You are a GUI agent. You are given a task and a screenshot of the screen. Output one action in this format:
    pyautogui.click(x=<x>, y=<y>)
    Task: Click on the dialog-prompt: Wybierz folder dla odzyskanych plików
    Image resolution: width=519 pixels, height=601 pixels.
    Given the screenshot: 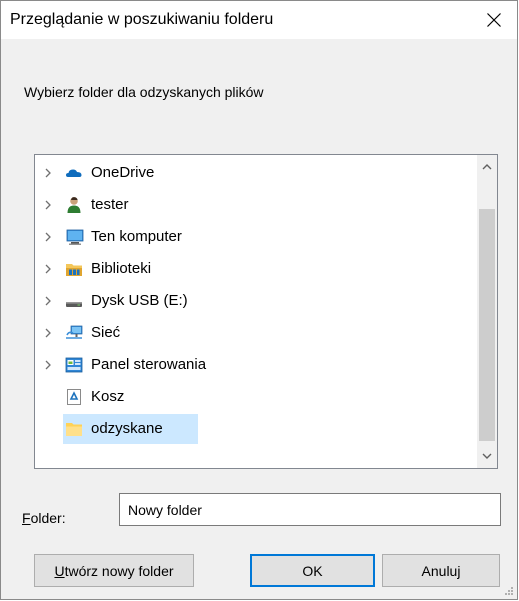 What is the action you would take?
    pyautogui.click(x=144, y=92)
    